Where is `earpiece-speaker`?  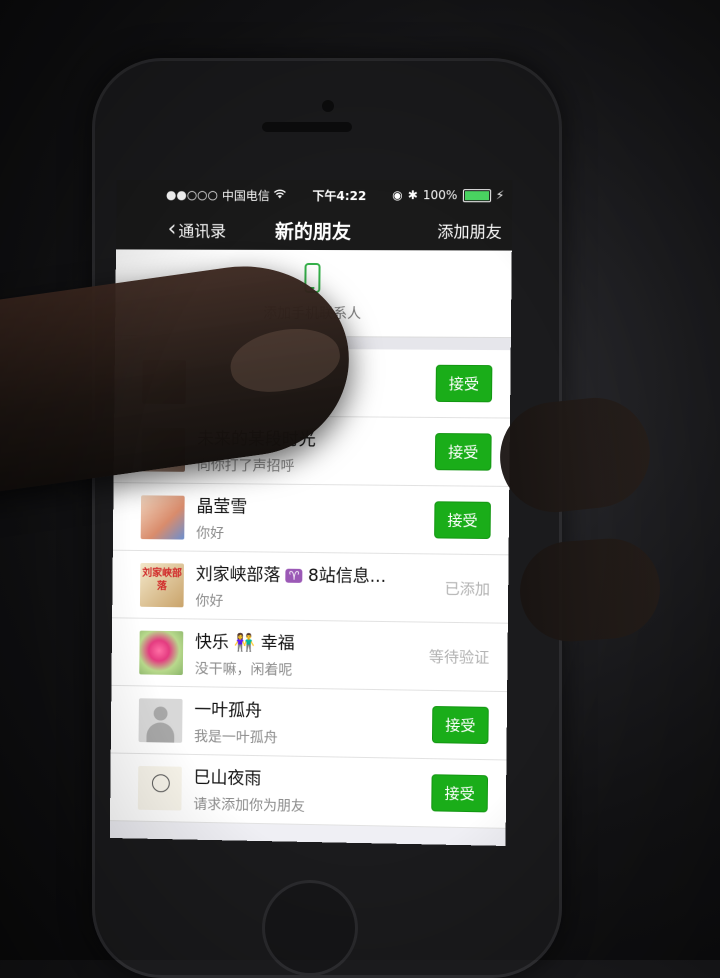
earpiece-speaker is located at coordinates (307, 127).